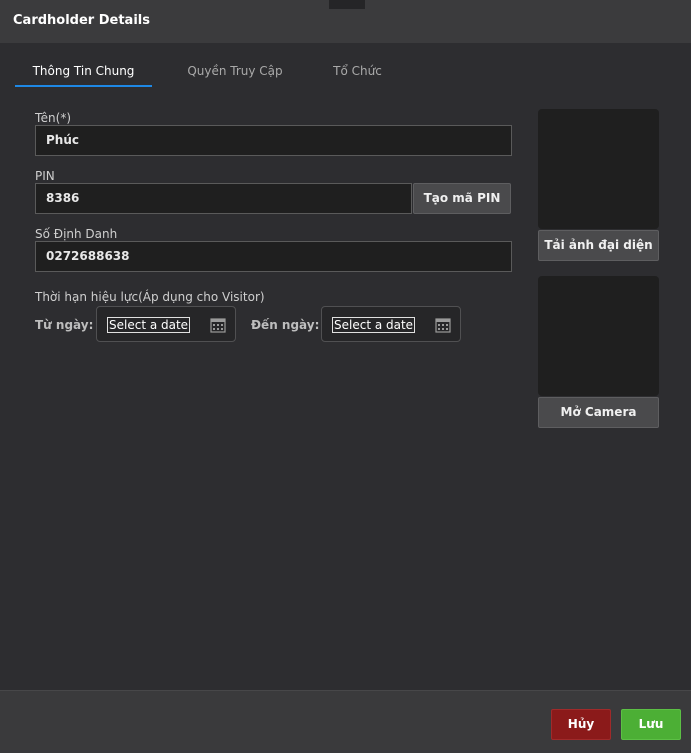 The height and width of the screenshot is (753, 691). Describe the element at coordinates (374, 325) in the screenshot. I see `to-date-input: Select a date` at that location.